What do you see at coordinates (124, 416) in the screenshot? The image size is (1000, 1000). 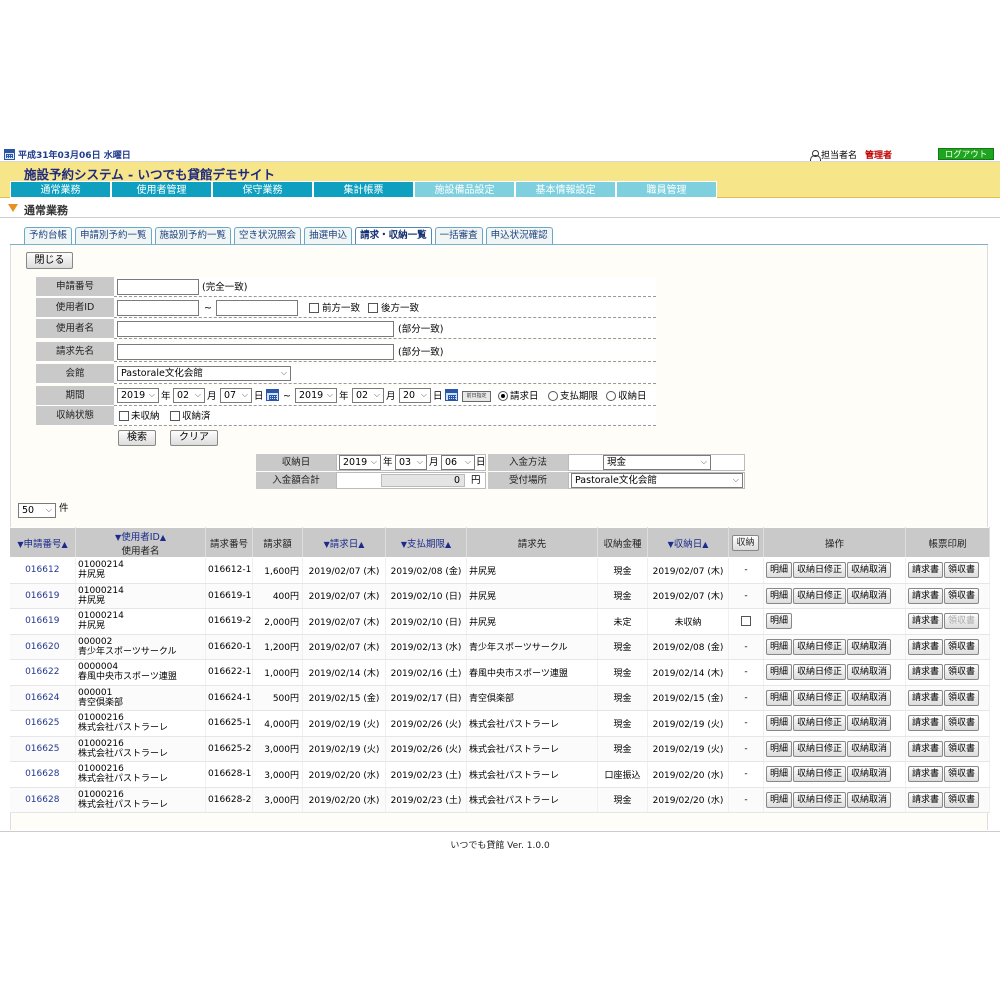 I see `unreceived-checkbox` at bounding box center [124, 416].